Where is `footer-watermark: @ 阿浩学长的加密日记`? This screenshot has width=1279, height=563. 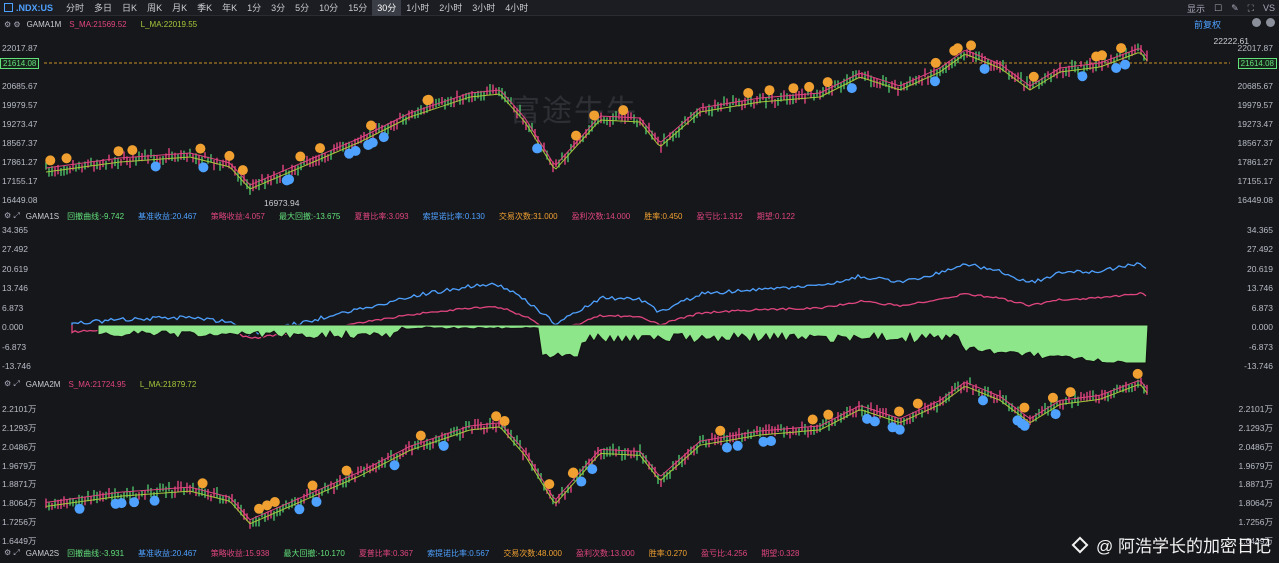 footer-watermark: @ 阿浩学长的加密日记 is located at coordinates (1171, 544).